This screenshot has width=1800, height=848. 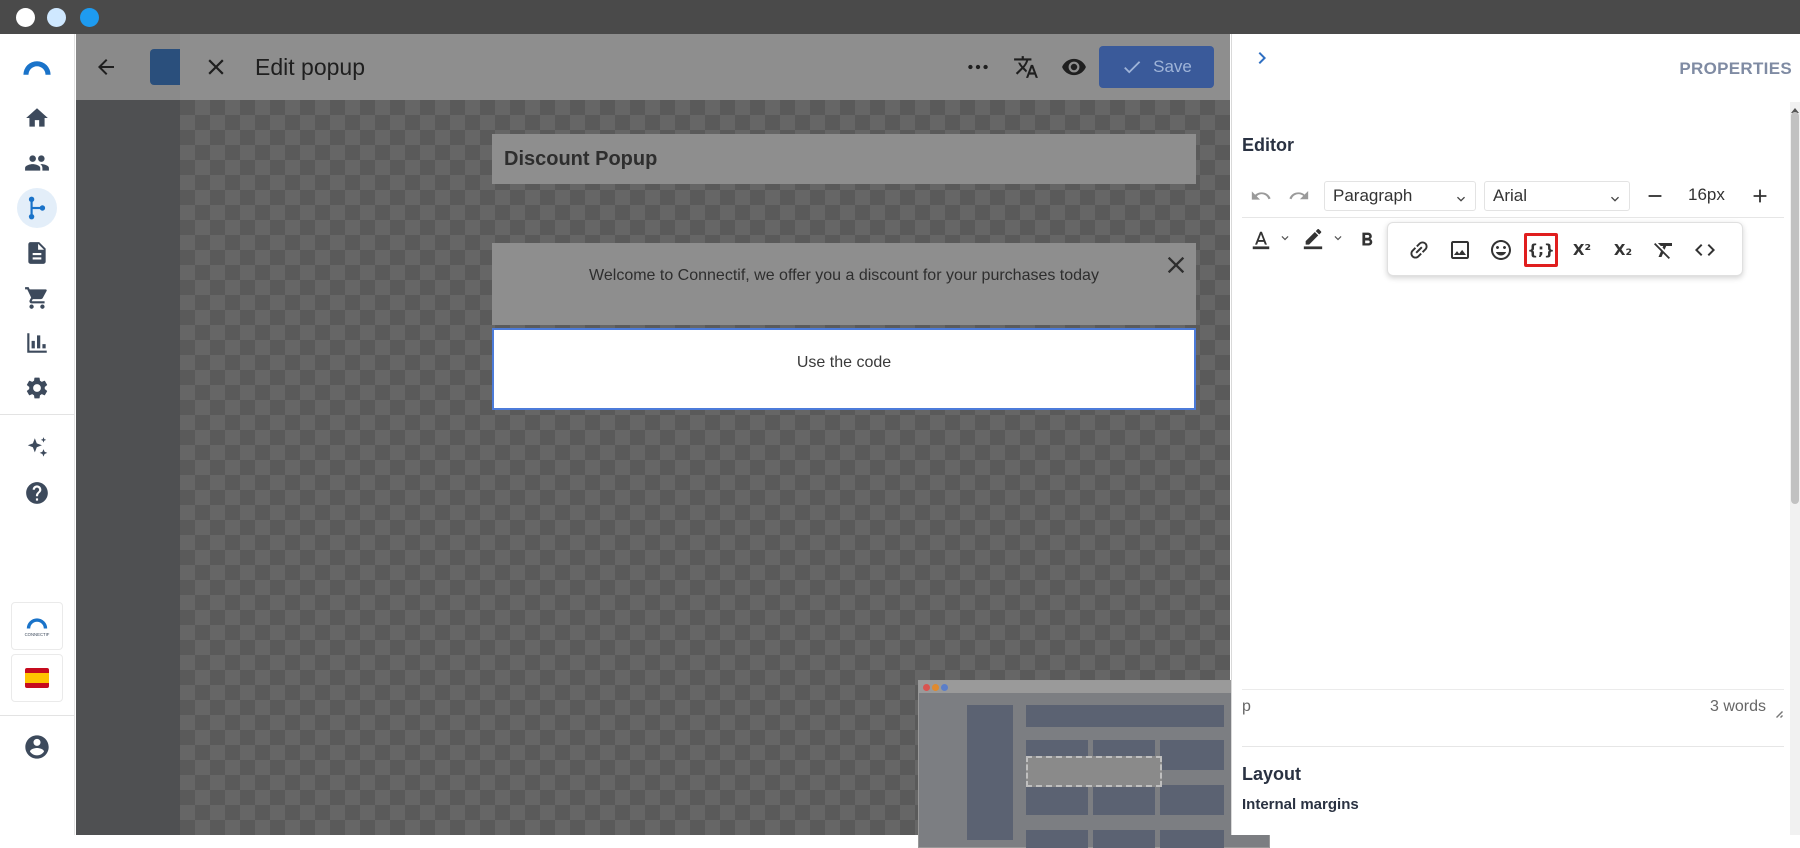 What do you see at coordinates (1460, 250) in the screenshot?
I see `image-icon` at bounding box center [1460, 250].